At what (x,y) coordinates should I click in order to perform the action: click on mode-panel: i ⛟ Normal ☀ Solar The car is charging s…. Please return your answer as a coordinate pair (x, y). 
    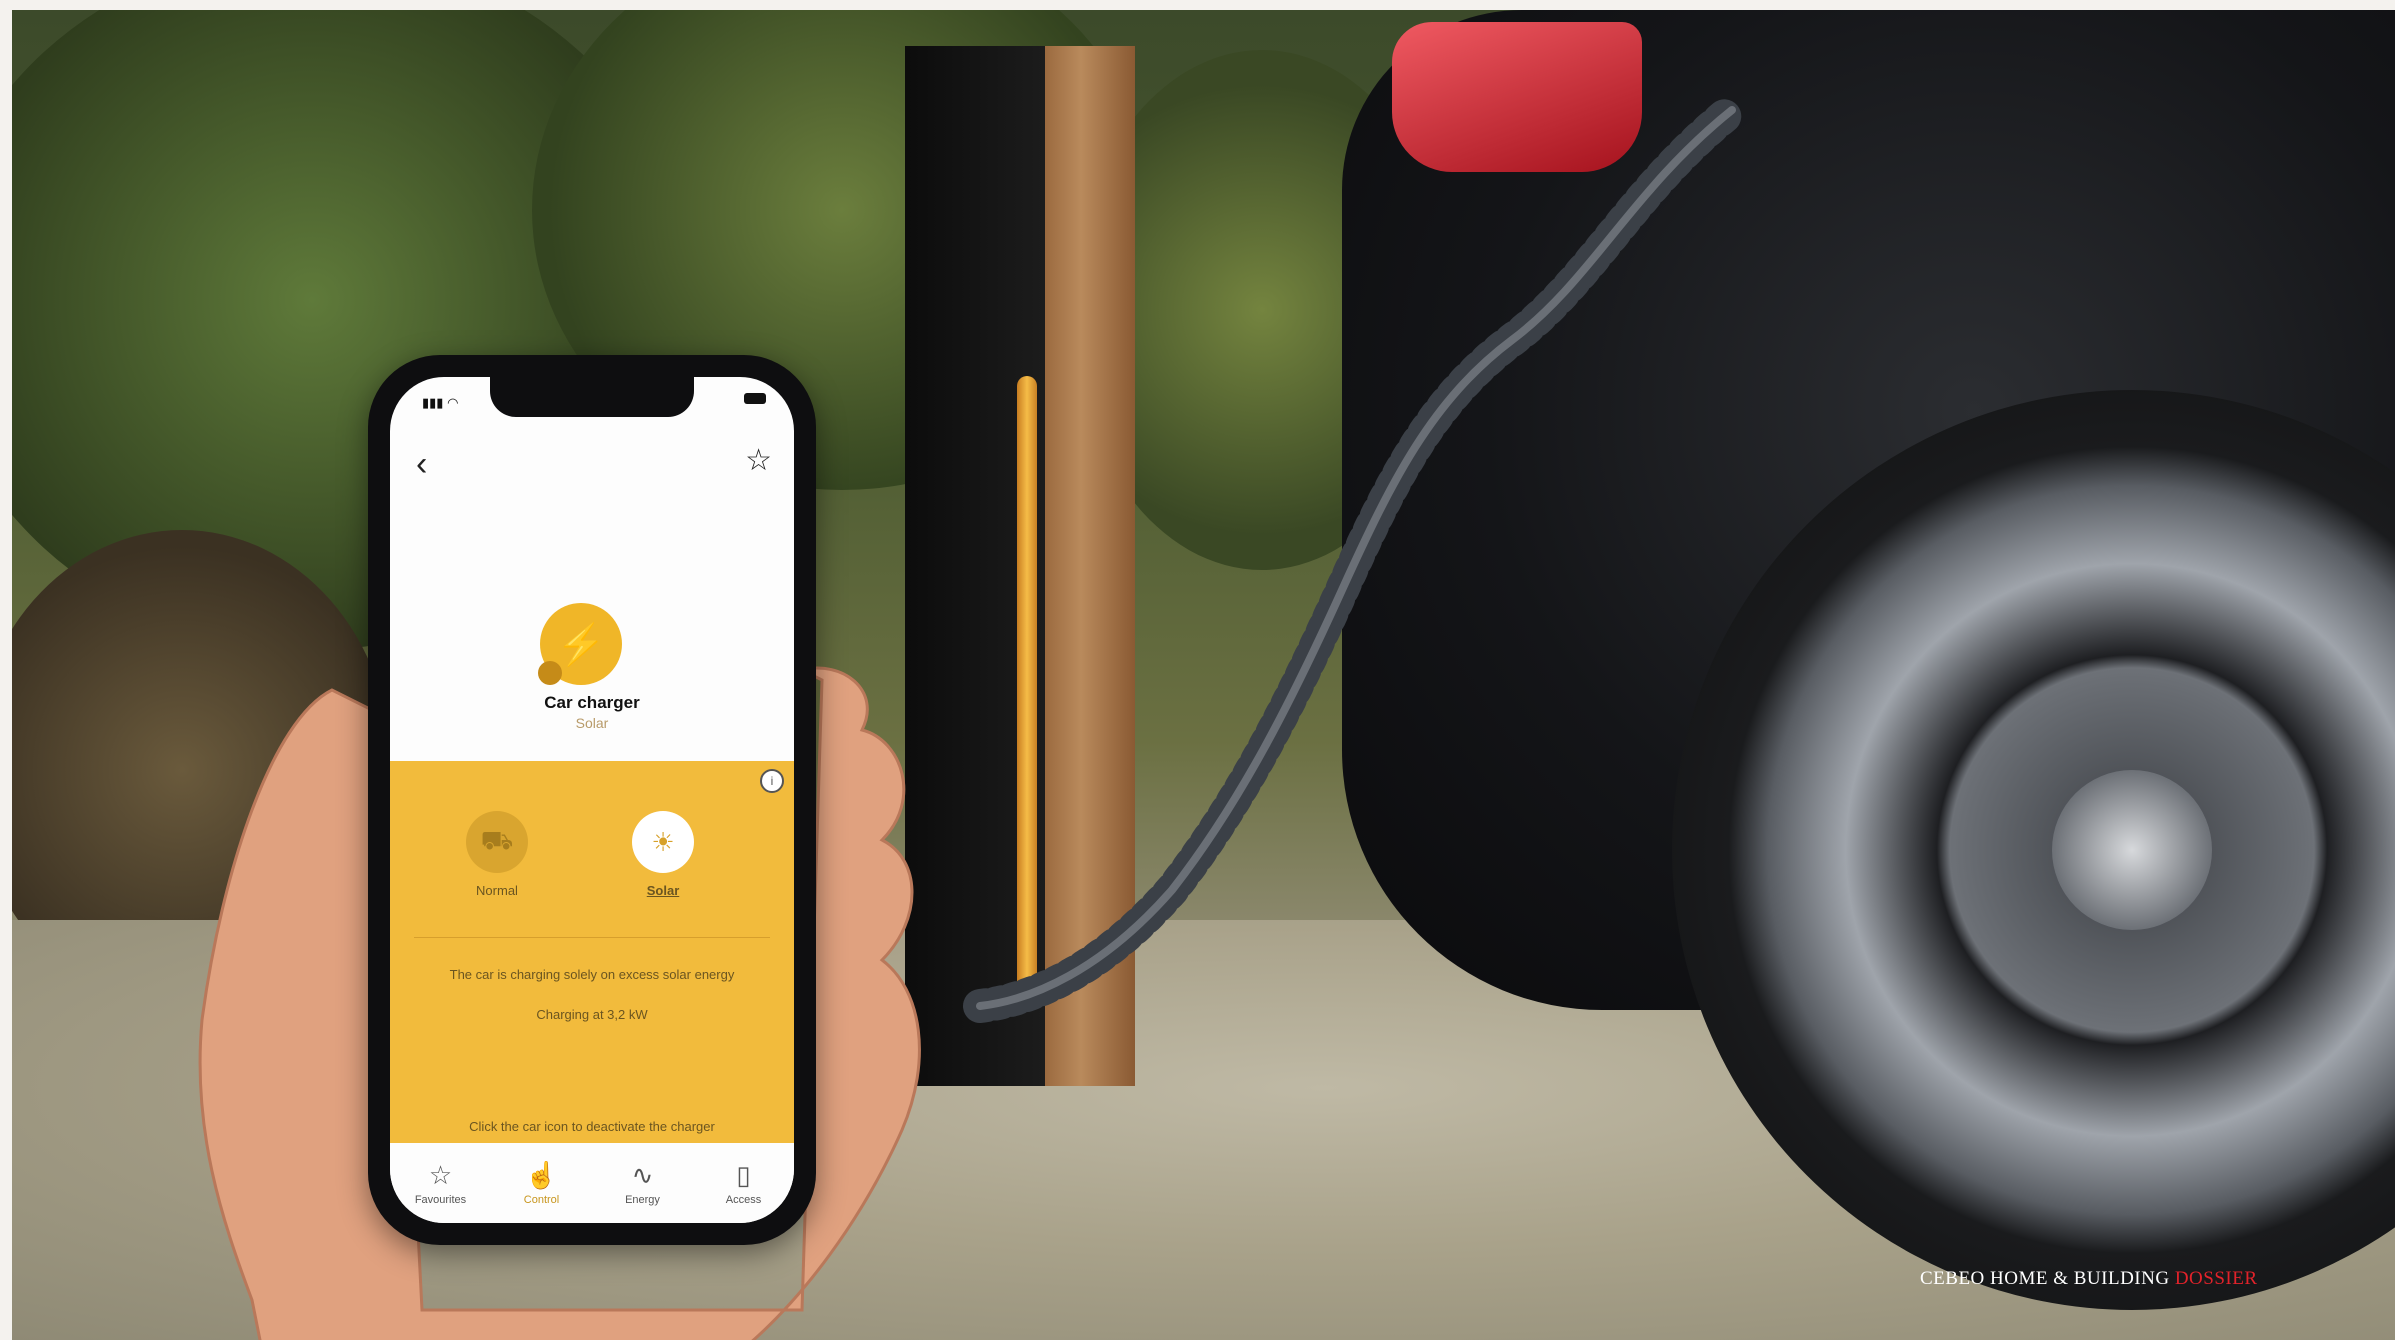
    Looking at the image, I should click on (592, 952).